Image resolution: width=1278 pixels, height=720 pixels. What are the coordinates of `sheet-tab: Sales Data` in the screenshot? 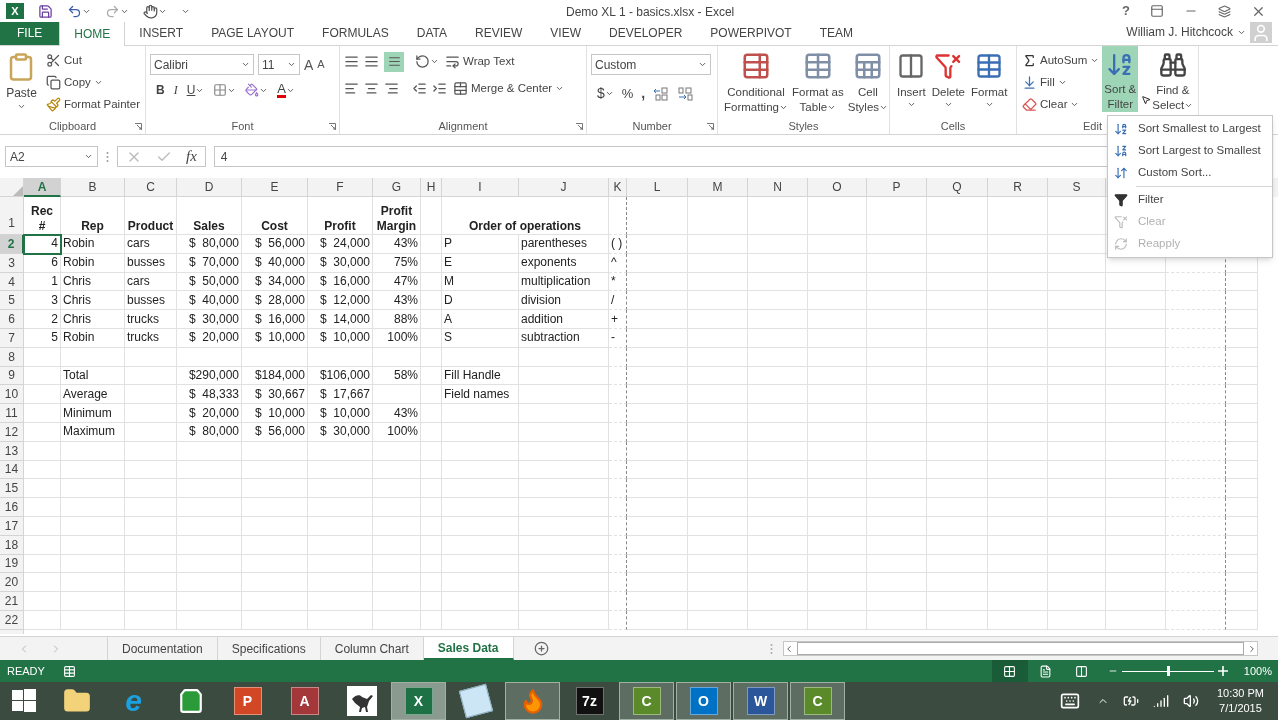 It's located at (468, 648).